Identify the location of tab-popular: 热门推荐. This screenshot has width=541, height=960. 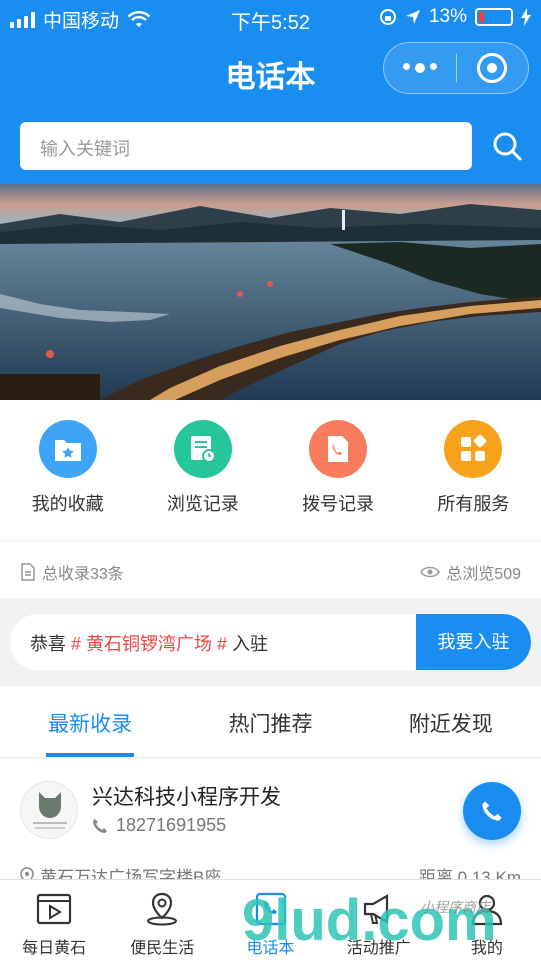
(270, 721).